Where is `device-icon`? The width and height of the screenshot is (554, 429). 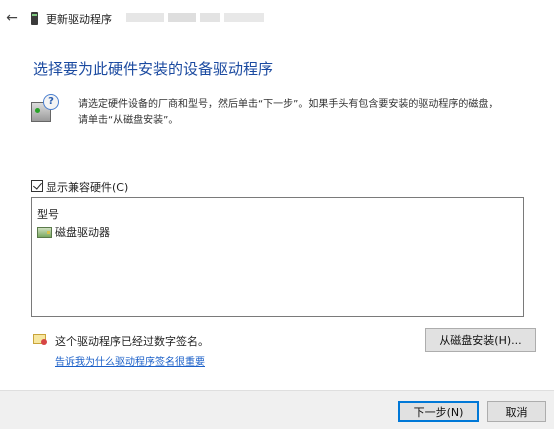
device-icon is located at coordinates (34, 18).